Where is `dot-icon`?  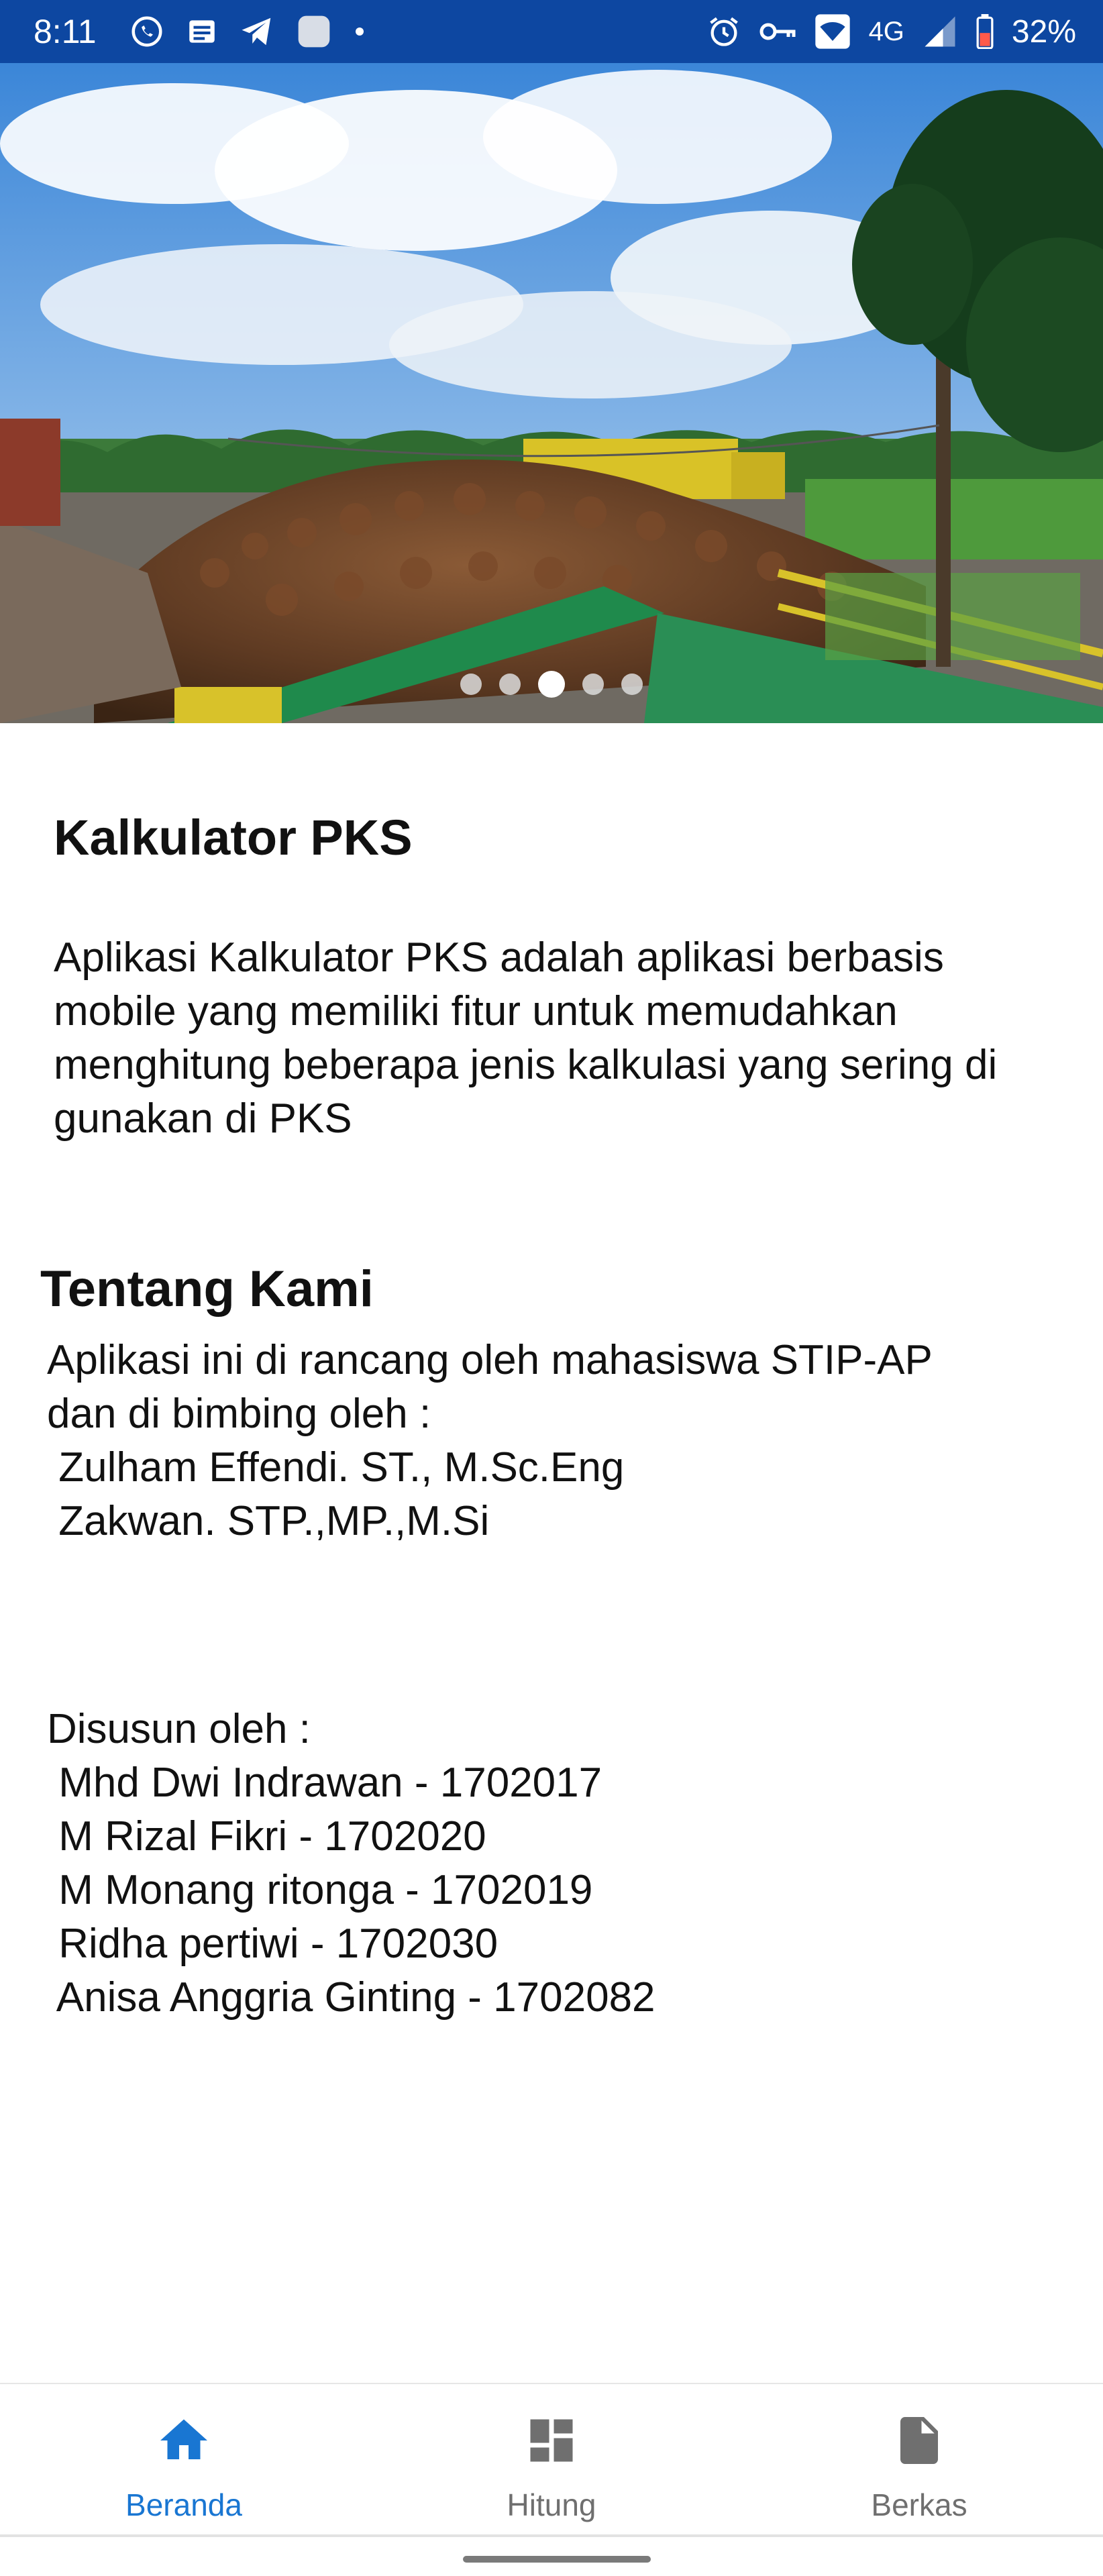
dot-icon is located at coordinates (360, 31).